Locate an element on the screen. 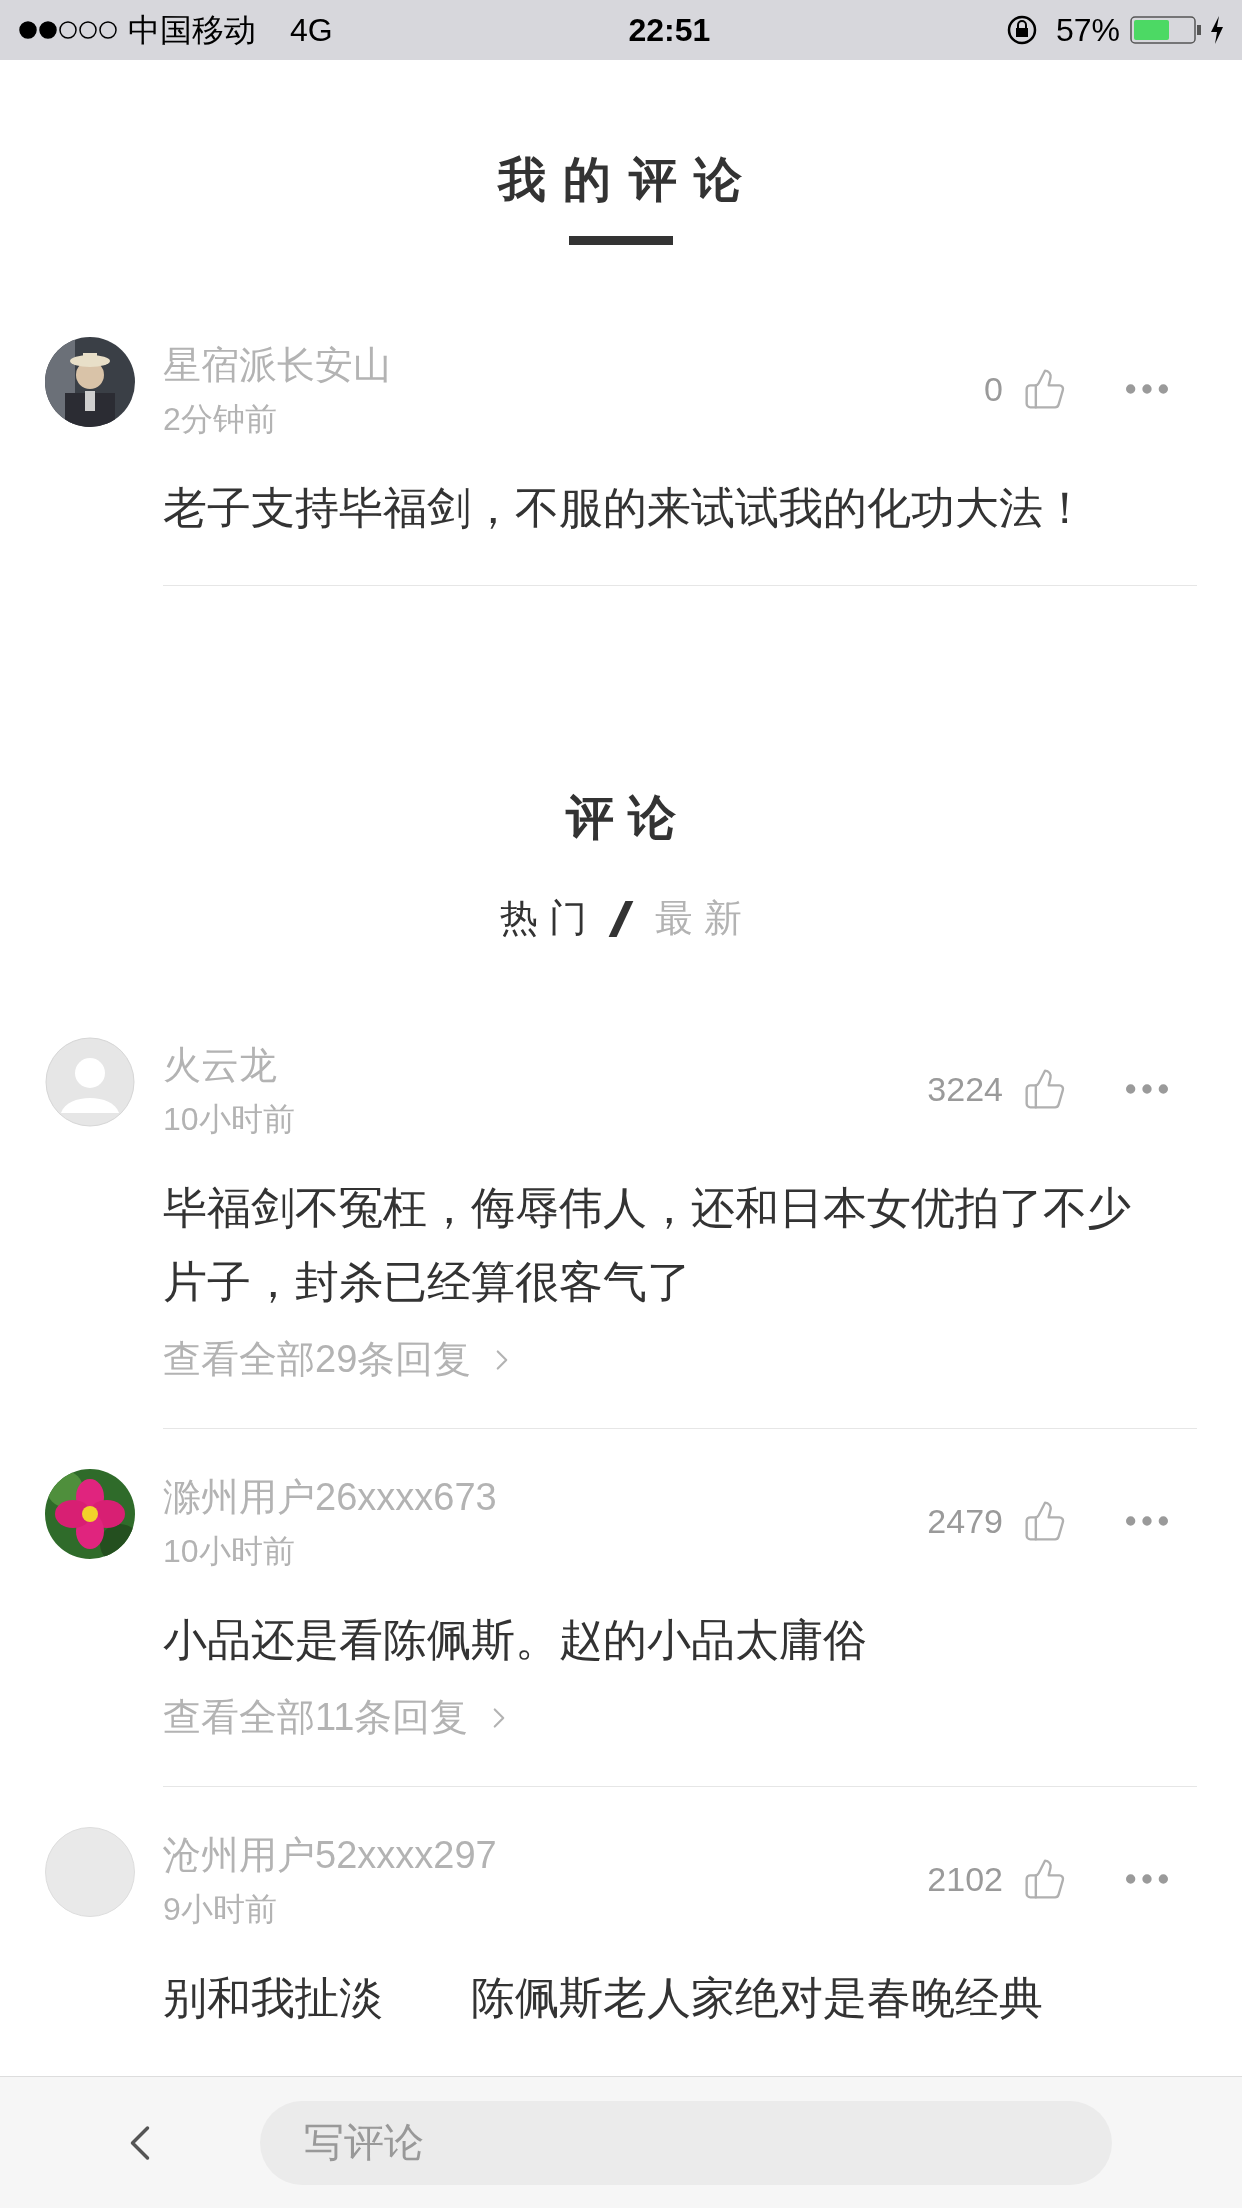 Image resolution: width=1242 pixels, height=2208 pixels. comment-text: 毕福剑不冤枉，侮辱伟人，还和日本女优拍了不少片子，封杀已经算很客气了 is located at coordinates (647, 1245).